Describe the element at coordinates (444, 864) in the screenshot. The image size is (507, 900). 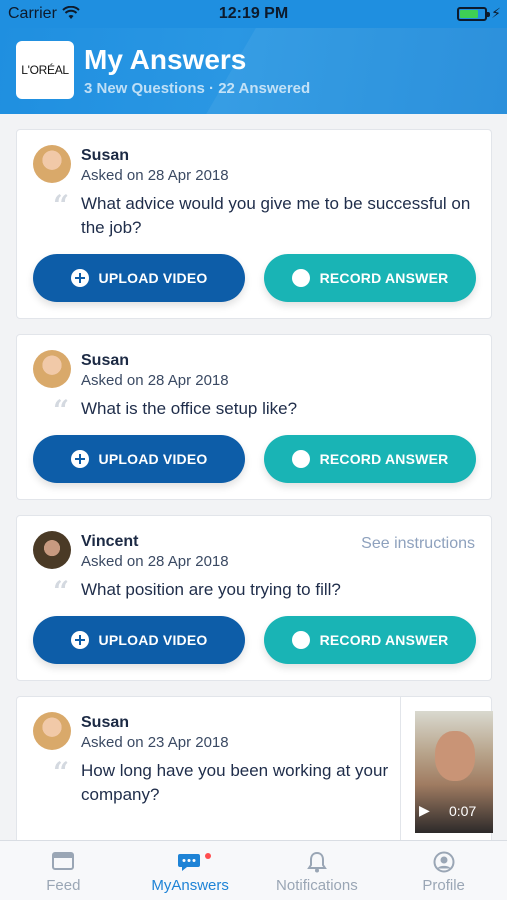
I see `profile-icon` at that location.